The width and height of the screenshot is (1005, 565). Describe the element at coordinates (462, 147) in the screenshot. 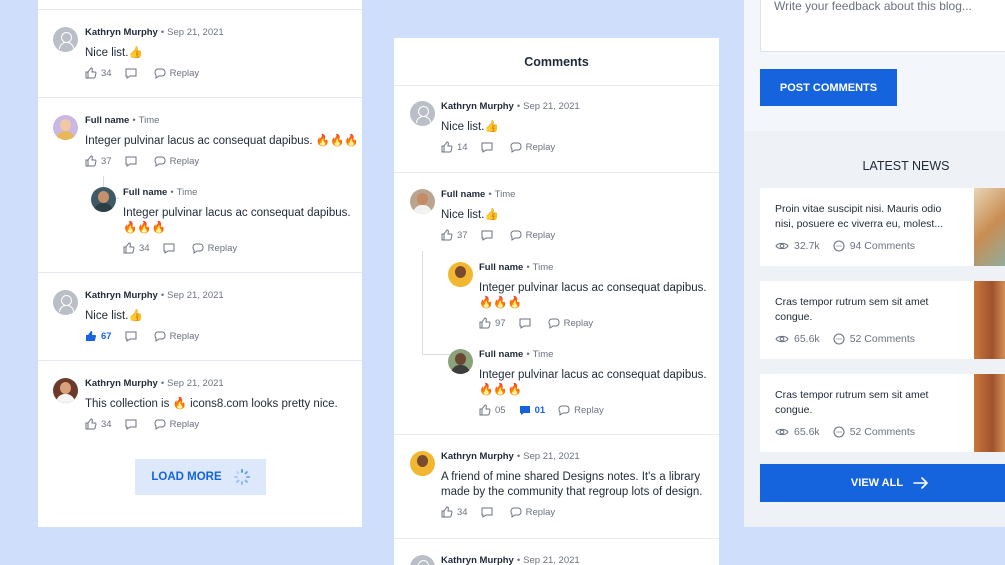

I see `like-count: 14` at that location.